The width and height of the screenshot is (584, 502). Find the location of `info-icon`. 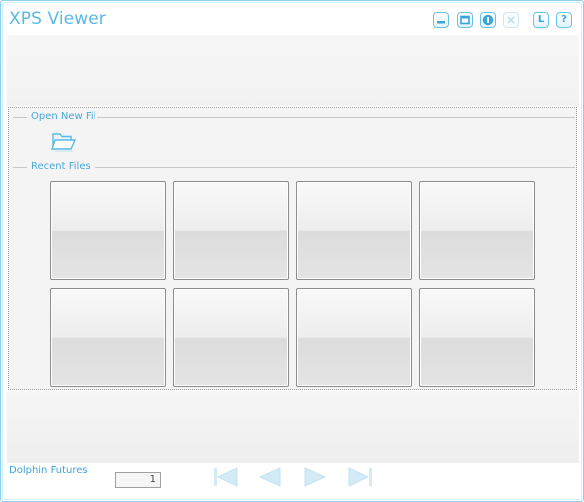

info-icon is located at coordinates (488, 20).